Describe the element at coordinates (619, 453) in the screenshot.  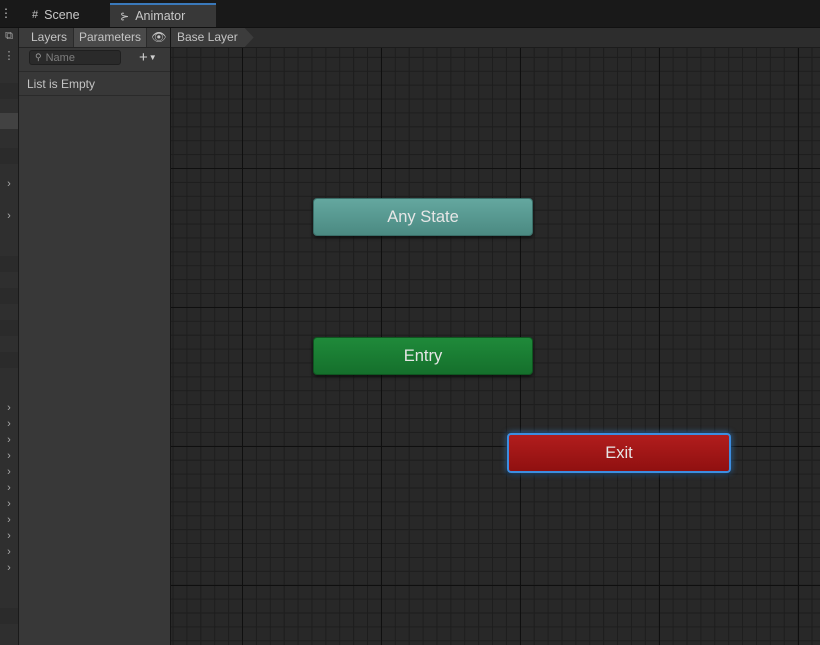
I see `state-node-exit: Exit` at that location.